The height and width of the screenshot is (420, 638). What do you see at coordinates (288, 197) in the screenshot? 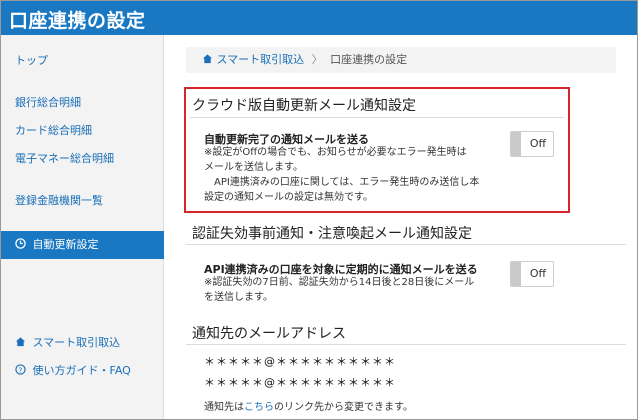
I see `desc-line: 設定の通知メールの設定は無効です。` at bounding box center [288, 197].